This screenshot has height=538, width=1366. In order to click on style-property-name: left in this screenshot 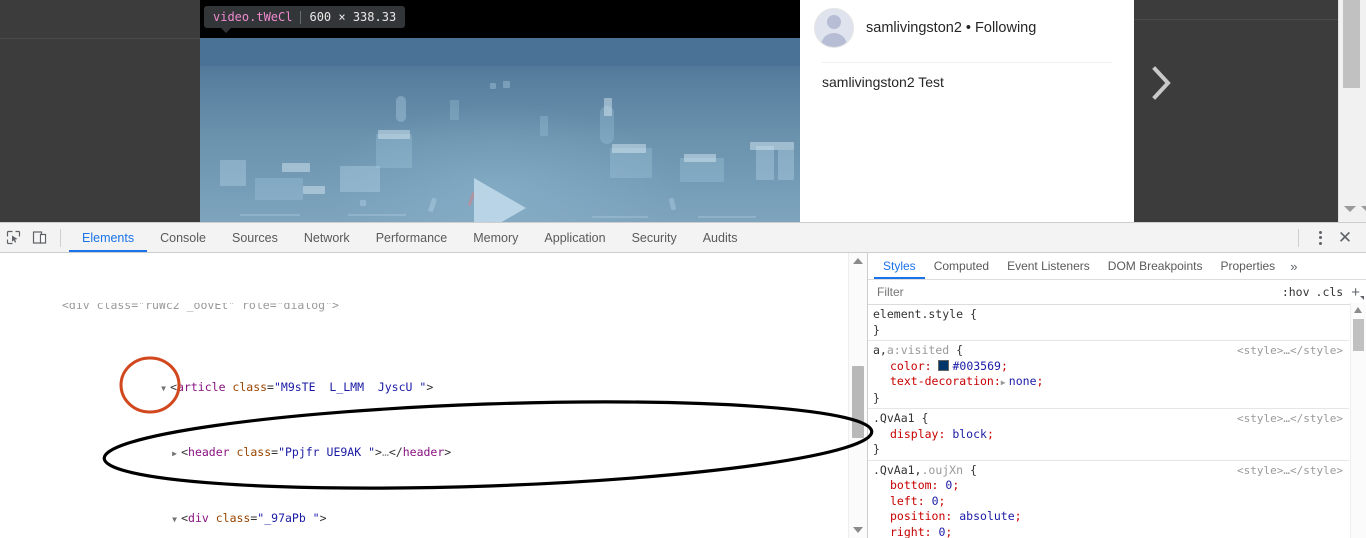, I will do `click(904, 501)`.